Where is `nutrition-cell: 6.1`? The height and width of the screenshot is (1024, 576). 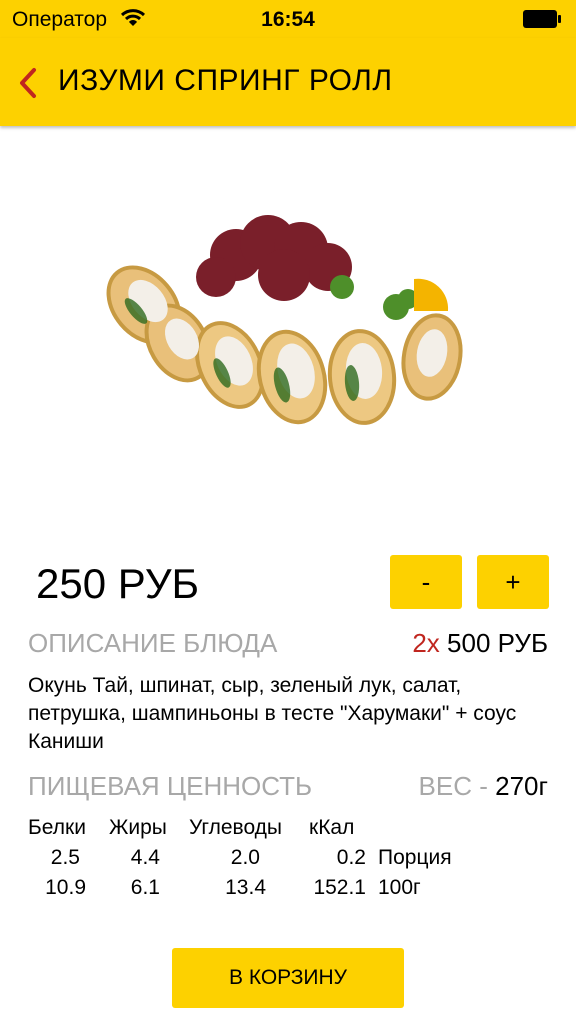
nutrition-cell: 6.1 is located at coordinates (145, 887).